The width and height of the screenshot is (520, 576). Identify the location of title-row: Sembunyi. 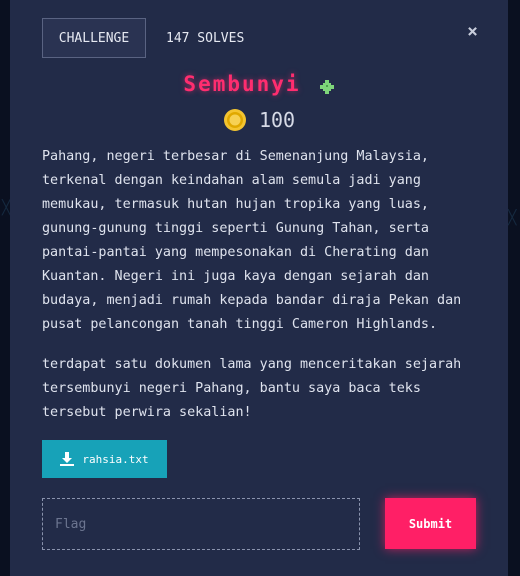
(259, 84).